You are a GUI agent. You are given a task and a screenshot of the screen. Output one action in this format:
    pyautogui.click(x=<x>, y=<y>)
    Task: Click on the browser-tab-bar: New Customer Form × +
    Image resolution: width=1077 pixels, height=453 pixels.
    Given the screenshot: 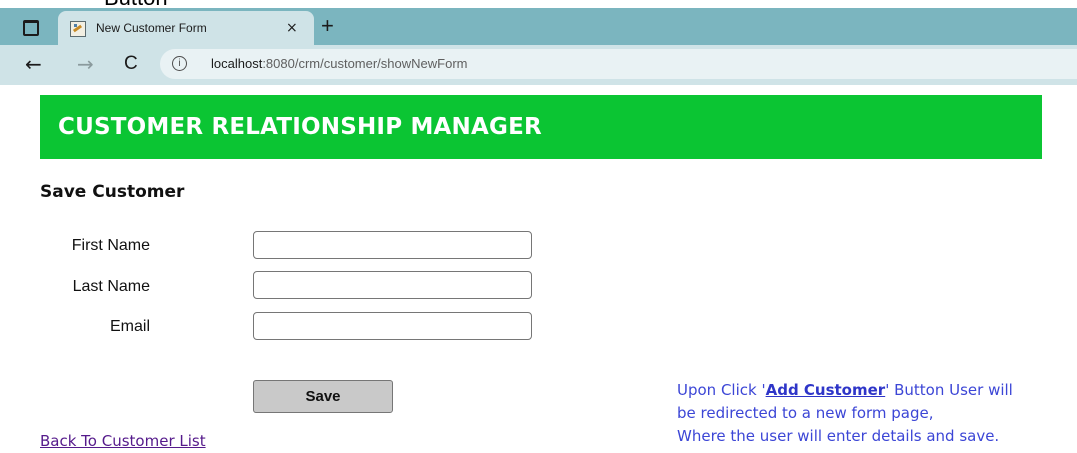 What is the action you would take?
    pyautogui.click(x=538, y=26)
    